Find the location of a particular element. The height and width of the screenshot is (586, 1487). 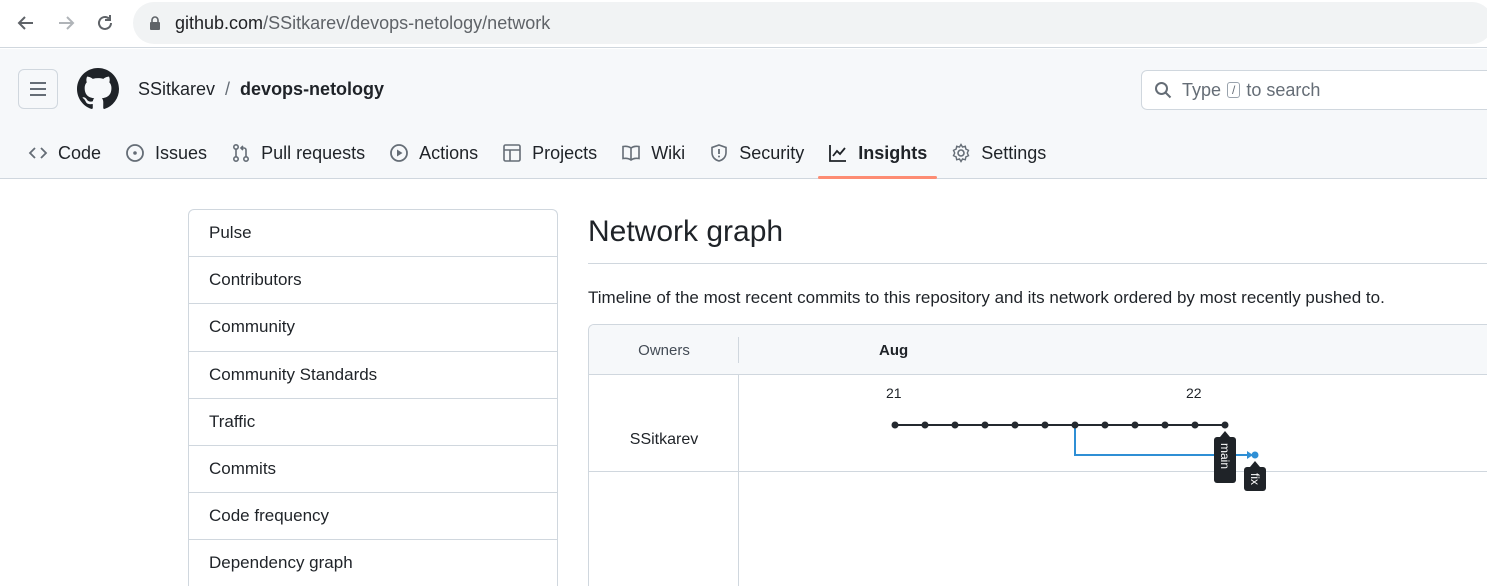

tab-label: Code is located at coordinates (80, 152).